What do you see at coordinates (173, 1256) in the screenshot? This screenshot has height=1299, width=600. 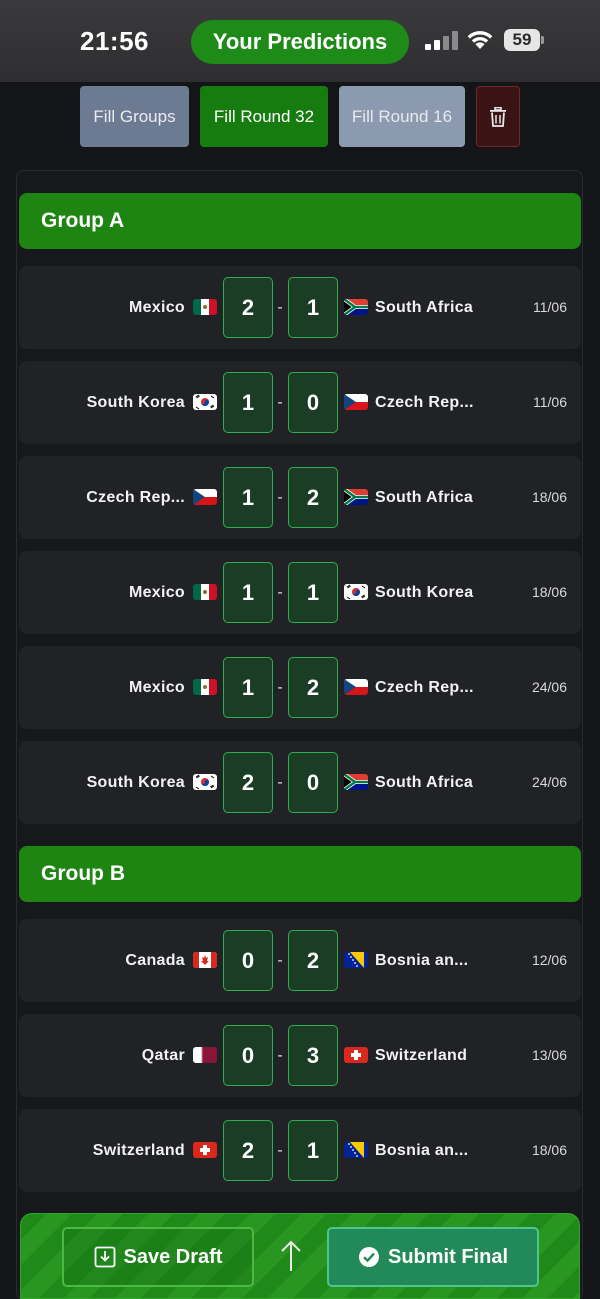 I see `save-draft-label: Save Draft` at bounding box center [173, 1256].